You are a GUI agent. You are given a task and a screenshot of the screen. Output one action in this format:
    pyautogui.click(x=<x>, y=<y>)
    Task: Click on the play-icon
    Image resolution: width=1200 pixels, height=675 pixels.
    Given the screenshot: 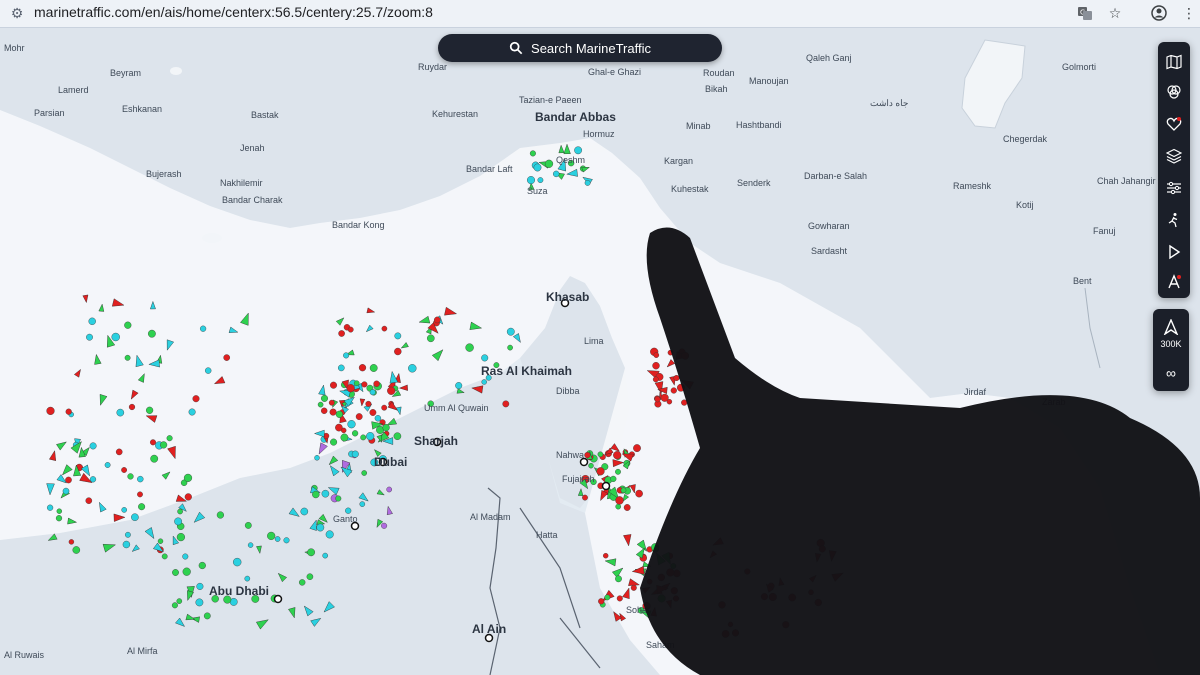 What is the action you would take?
    pyautogui.click(x=1174, y=252)
    